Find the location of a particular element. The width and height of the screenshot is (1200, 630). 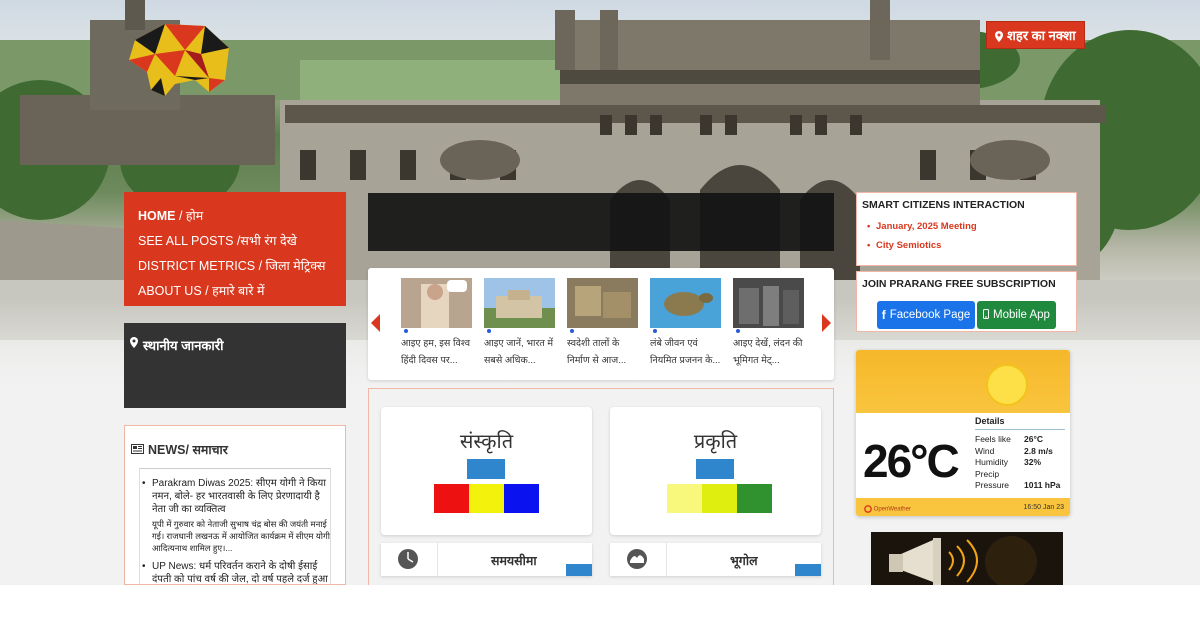

geography-card: भूगोल is located at coordinates (715, 559).